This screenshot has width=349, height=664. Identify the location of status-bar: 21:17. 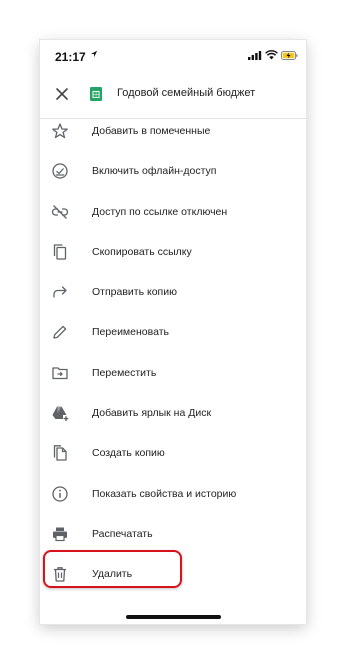
(173, 56).